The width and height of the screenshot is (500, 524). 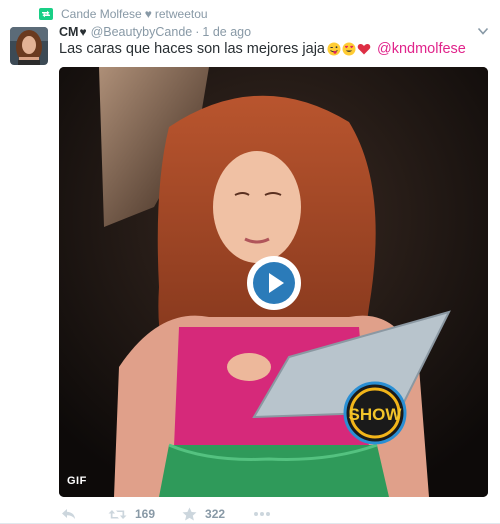 What do you see at coordinates (376, 414) in the screenshot?
I see `show-logo-text: SHOW` at bounding box center [376, 414].